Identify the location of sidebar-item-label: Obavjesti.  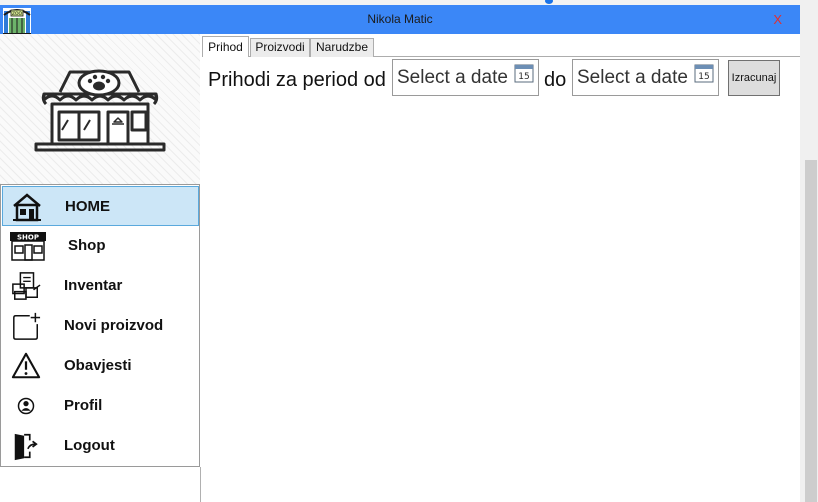
(98, 365).